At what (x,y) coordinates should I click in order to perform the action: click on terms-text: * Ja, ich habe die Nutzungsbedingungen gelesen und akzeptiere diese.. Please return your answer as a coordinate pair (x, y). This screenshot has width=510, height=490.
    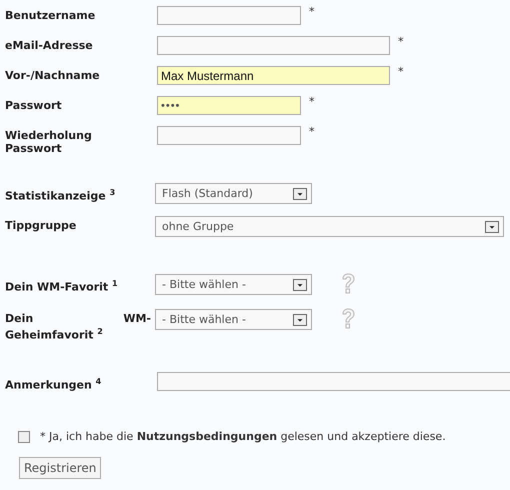
    Looking at the image, I should click on (243, 437).